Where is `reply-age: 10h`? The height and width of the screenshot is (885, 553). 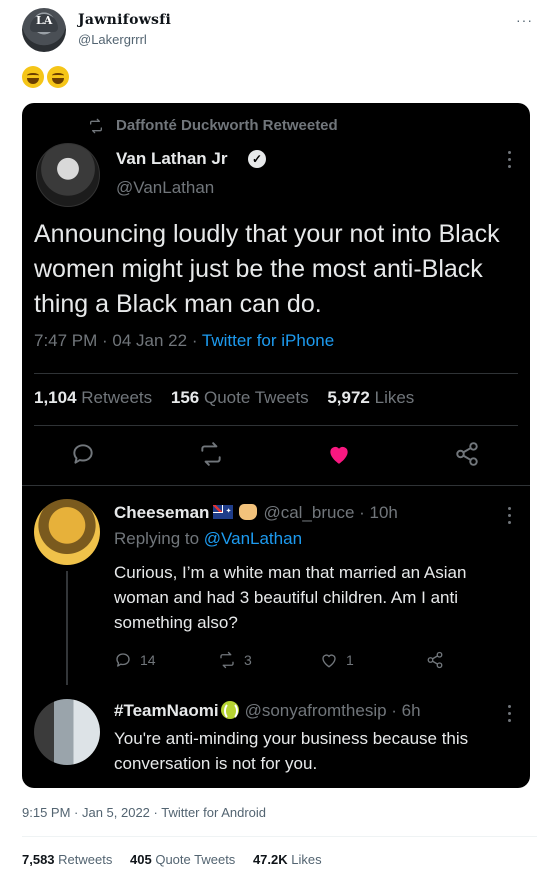 reply-age: 10h is located at coordinates (384, 512).